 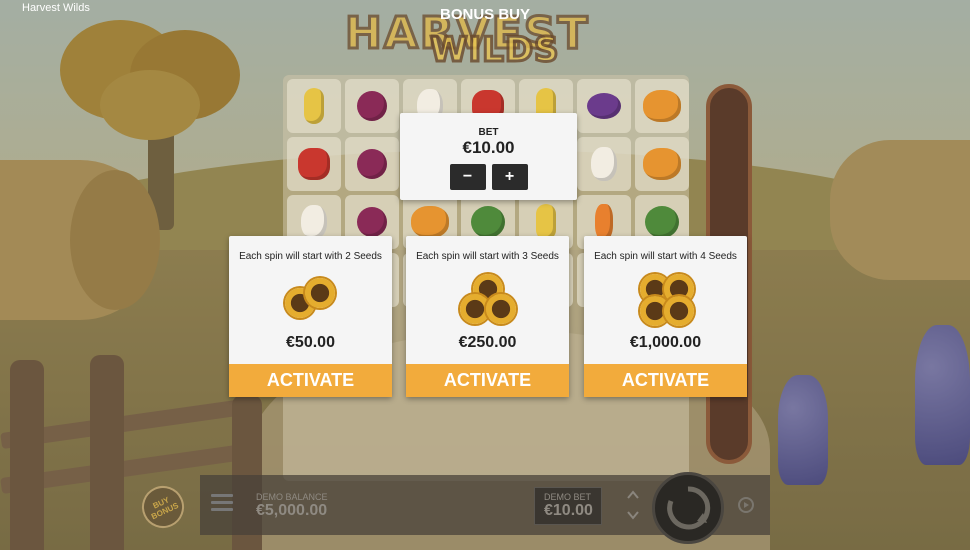 What do you see at coordinates (746, 505) in the screenshot?
I see `autoplay-icon` at bounding box center [746, 505].